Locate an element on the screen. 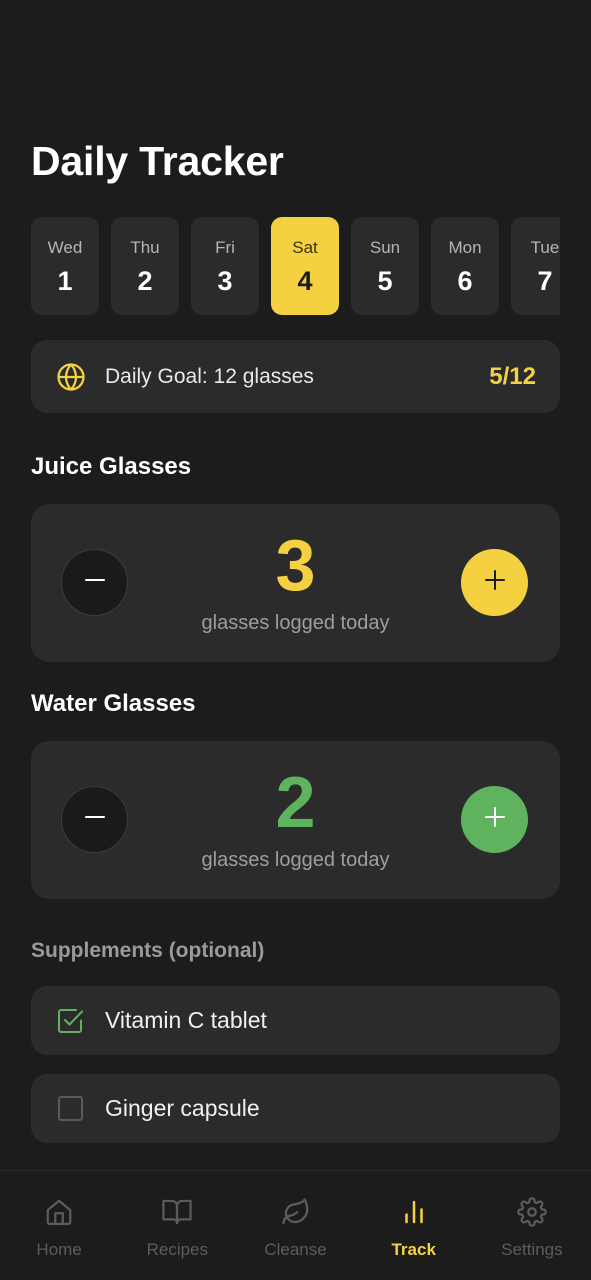  checkbox-checked-icon is located at coordinates (70, 1020).